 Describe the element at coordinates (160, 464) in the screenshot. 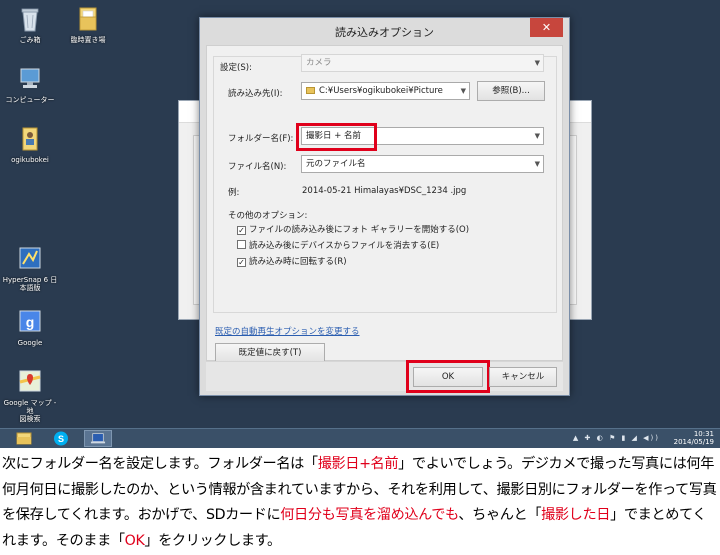

I see `caption-segment: 次にフォルダー名を設定します。フォルダー名は「` at that location.